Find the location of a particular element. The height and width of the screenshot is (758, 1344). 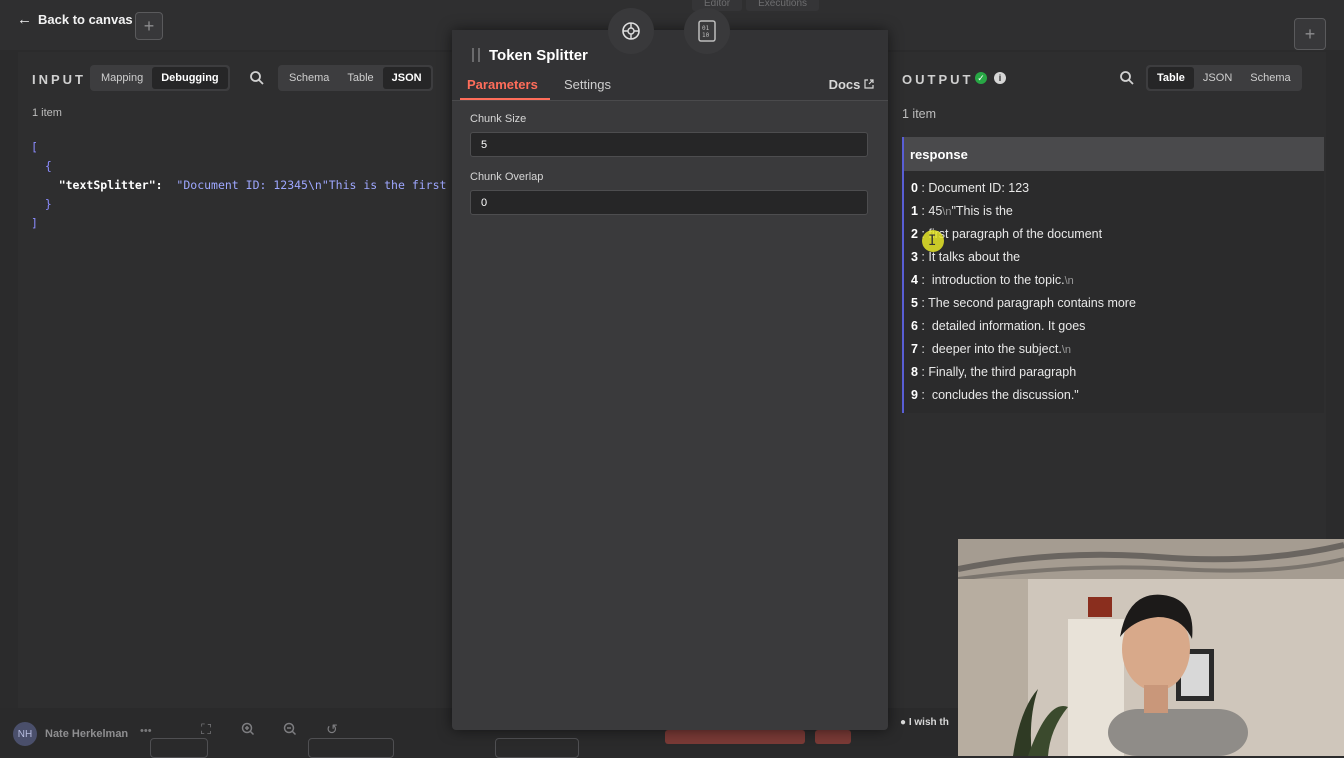

info-icon: i is located at coordinates (1000, 78).